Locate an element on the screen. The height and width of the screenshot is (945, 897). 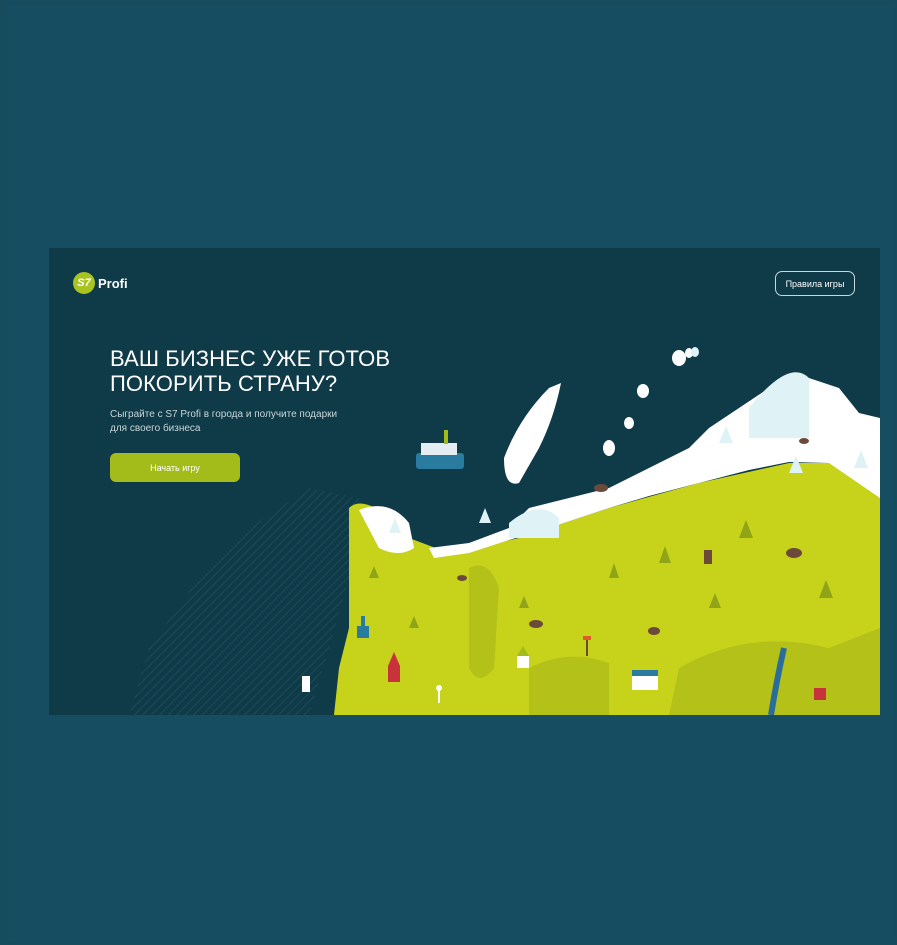
land-patch is located at coordinates (569, 685).